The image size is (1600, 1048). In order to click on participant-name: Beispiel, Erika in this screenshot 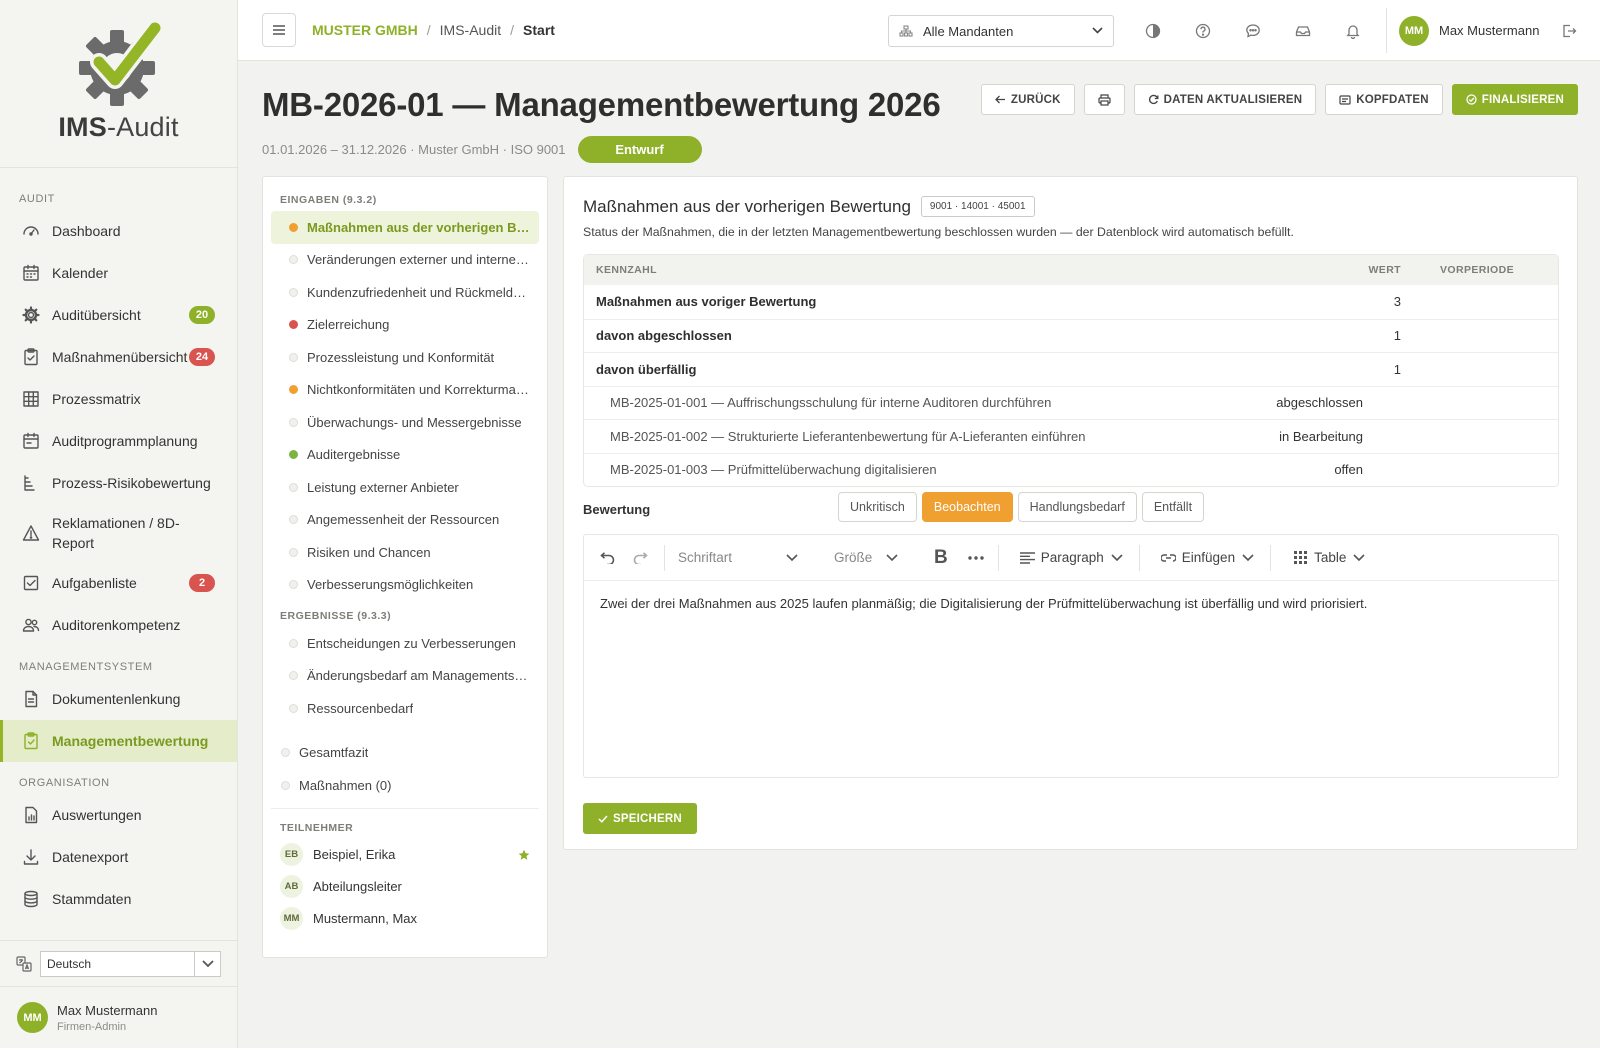, I will do `click(354, 854)`.